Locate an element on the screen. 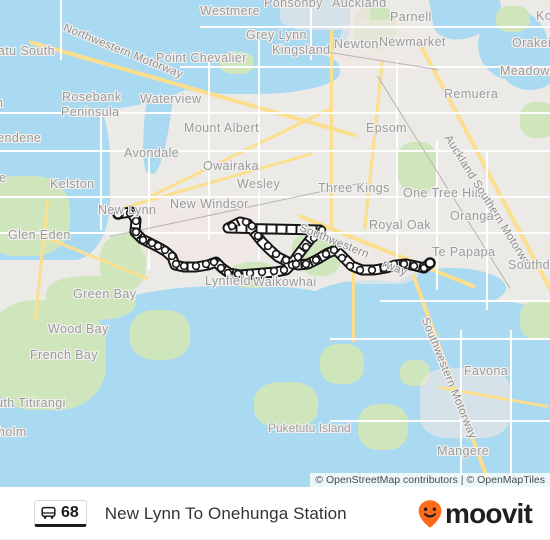 Image resolution: width=550 pixels, height=540 pixels. map-label: rway is located at coordinates (394, 268).